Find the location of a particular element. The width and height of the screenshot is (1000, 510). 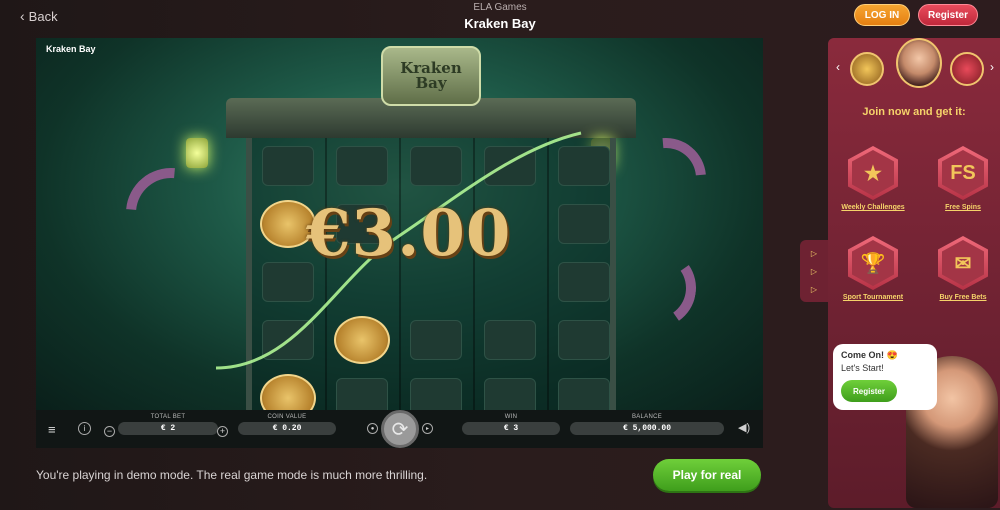

lantern-left is located at coordinates (197, 153).